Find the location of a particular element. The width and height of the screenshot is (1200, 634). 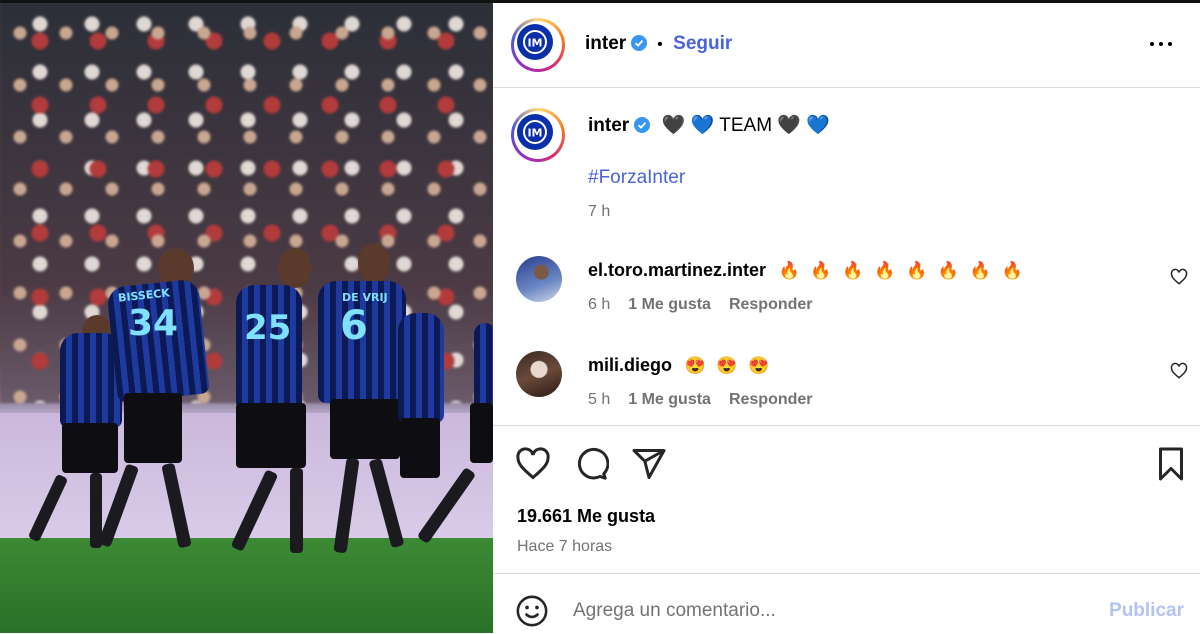

photo-pitch is located at coordinates (246, 585).